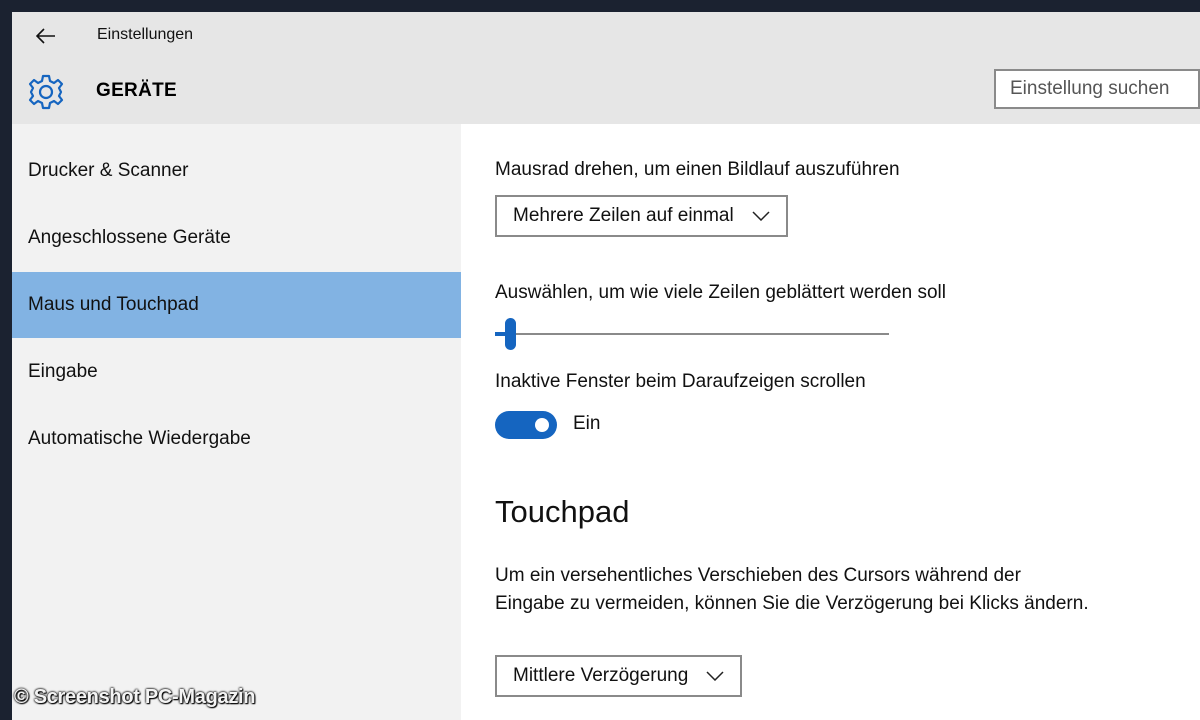 This screenshot has height=720, width=1200. What do you see at coordinates (606, 37) in the screenshot?
I see `title-bar: Einstellungen` at bounding box center [606, 37].